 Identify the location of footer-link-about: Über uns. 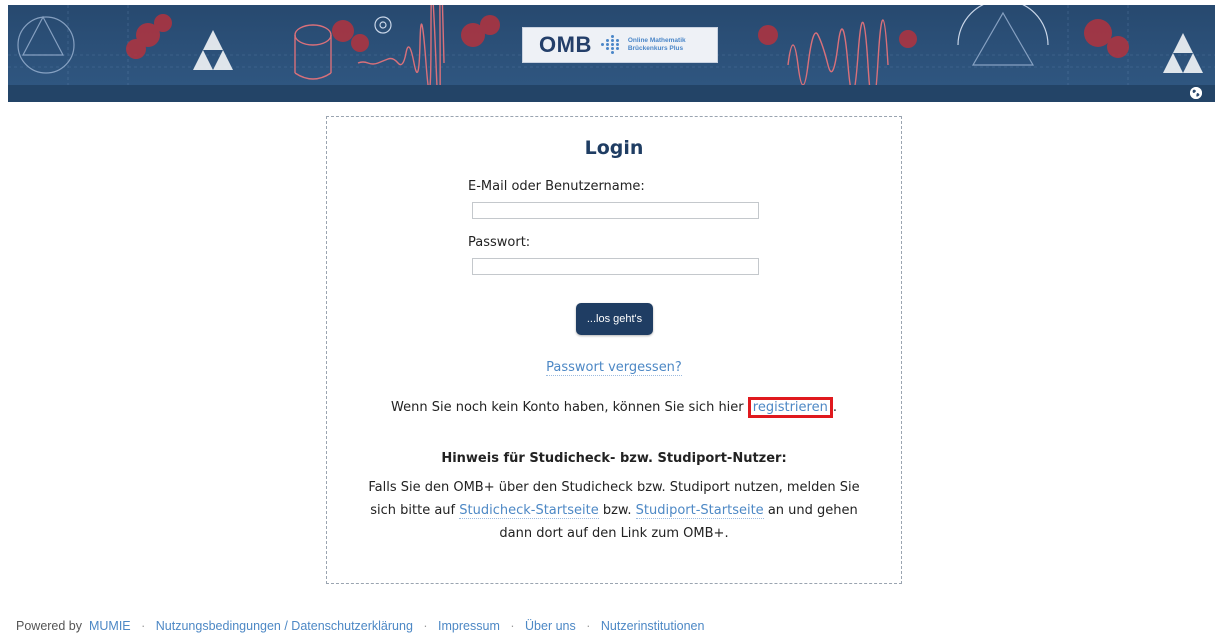
(550, 626).